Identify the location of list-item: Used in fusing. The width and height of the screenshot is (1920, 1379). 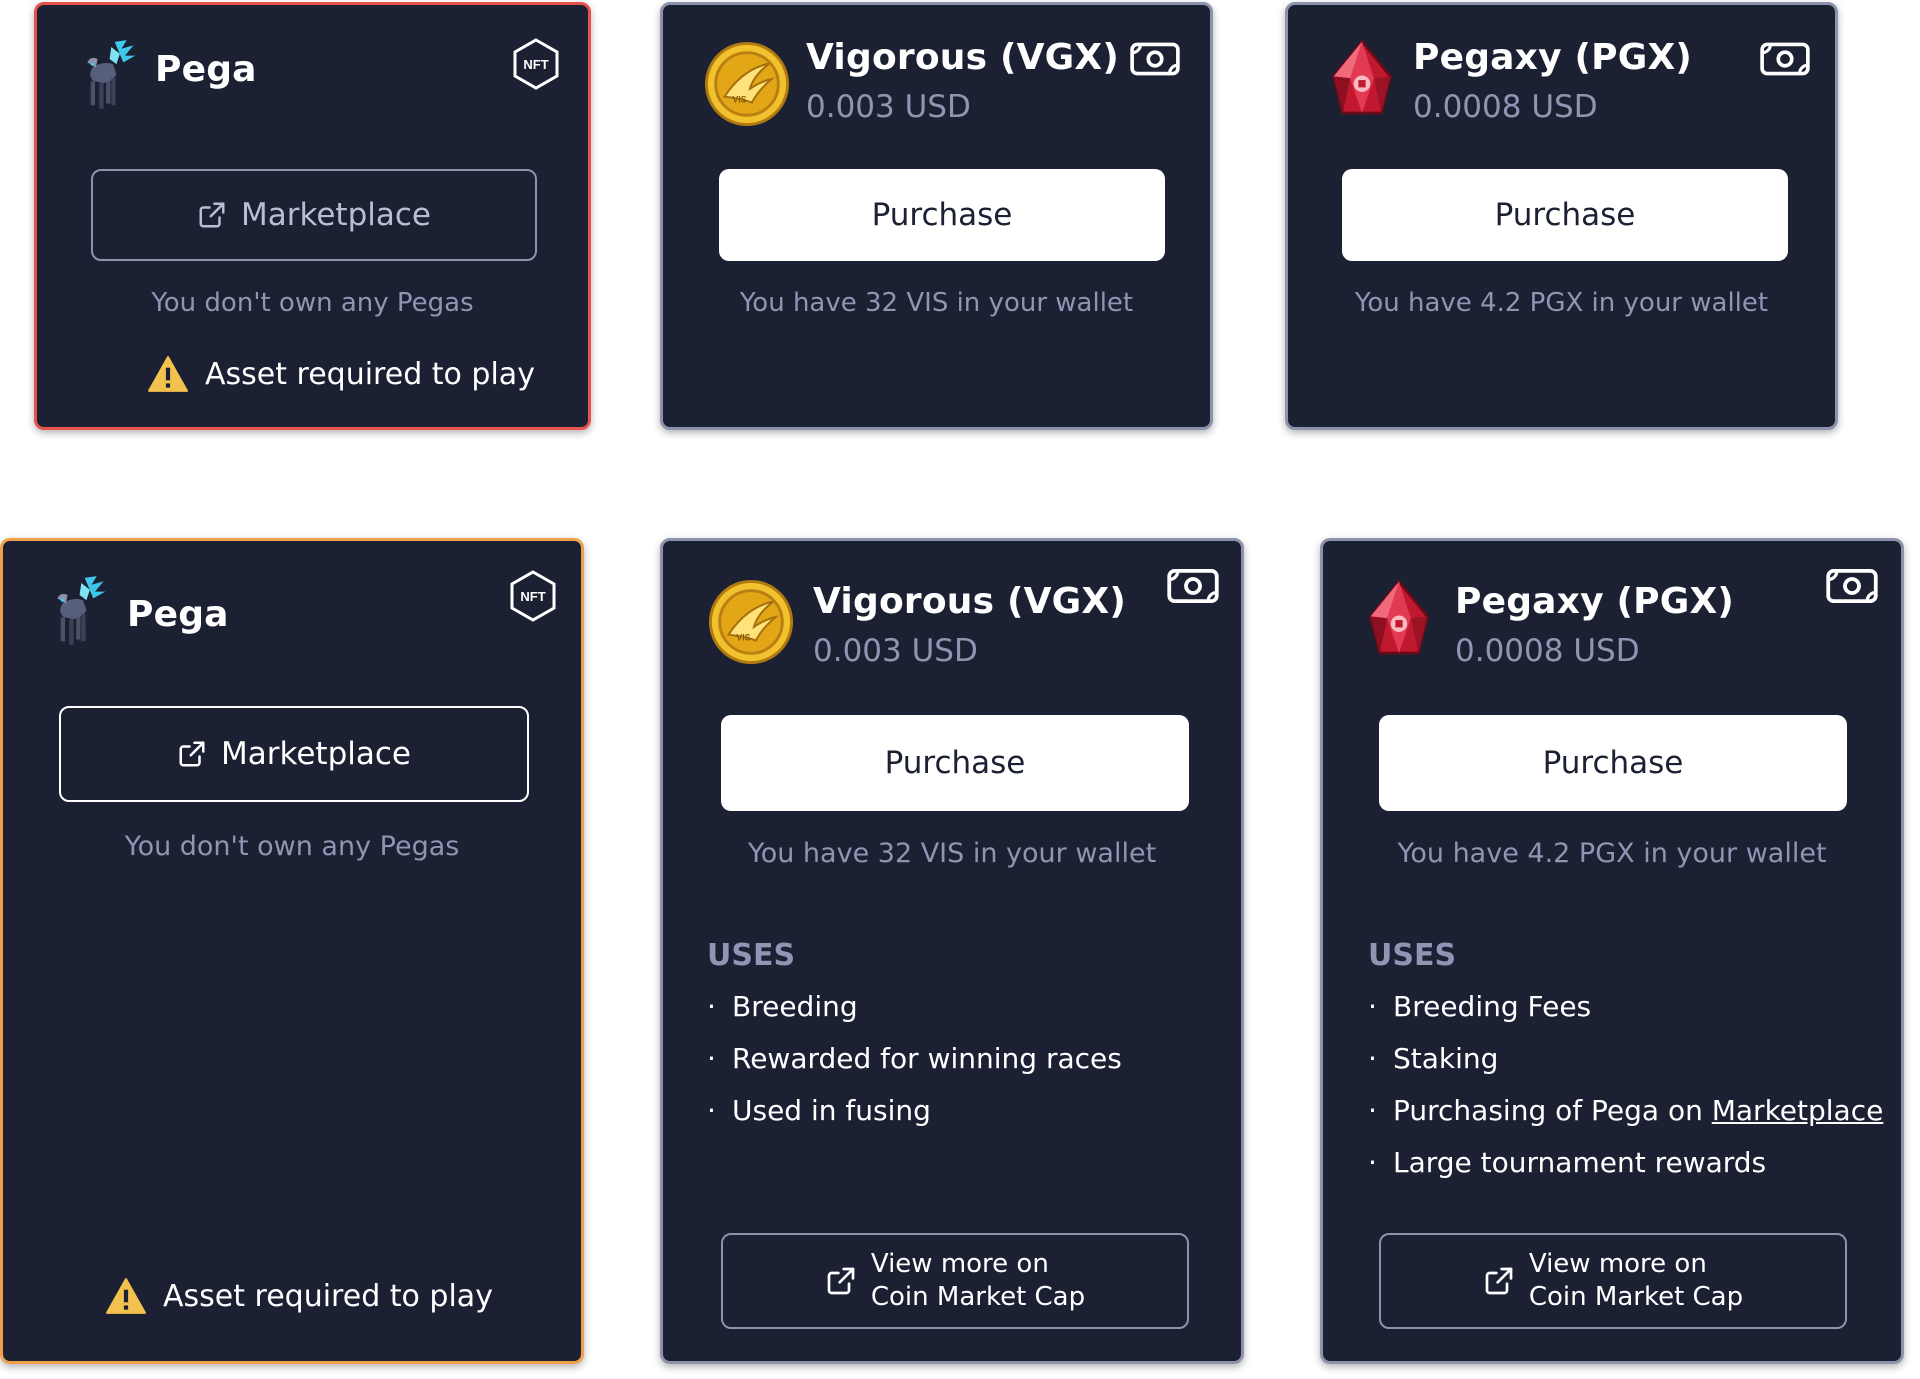
(914, 1111).